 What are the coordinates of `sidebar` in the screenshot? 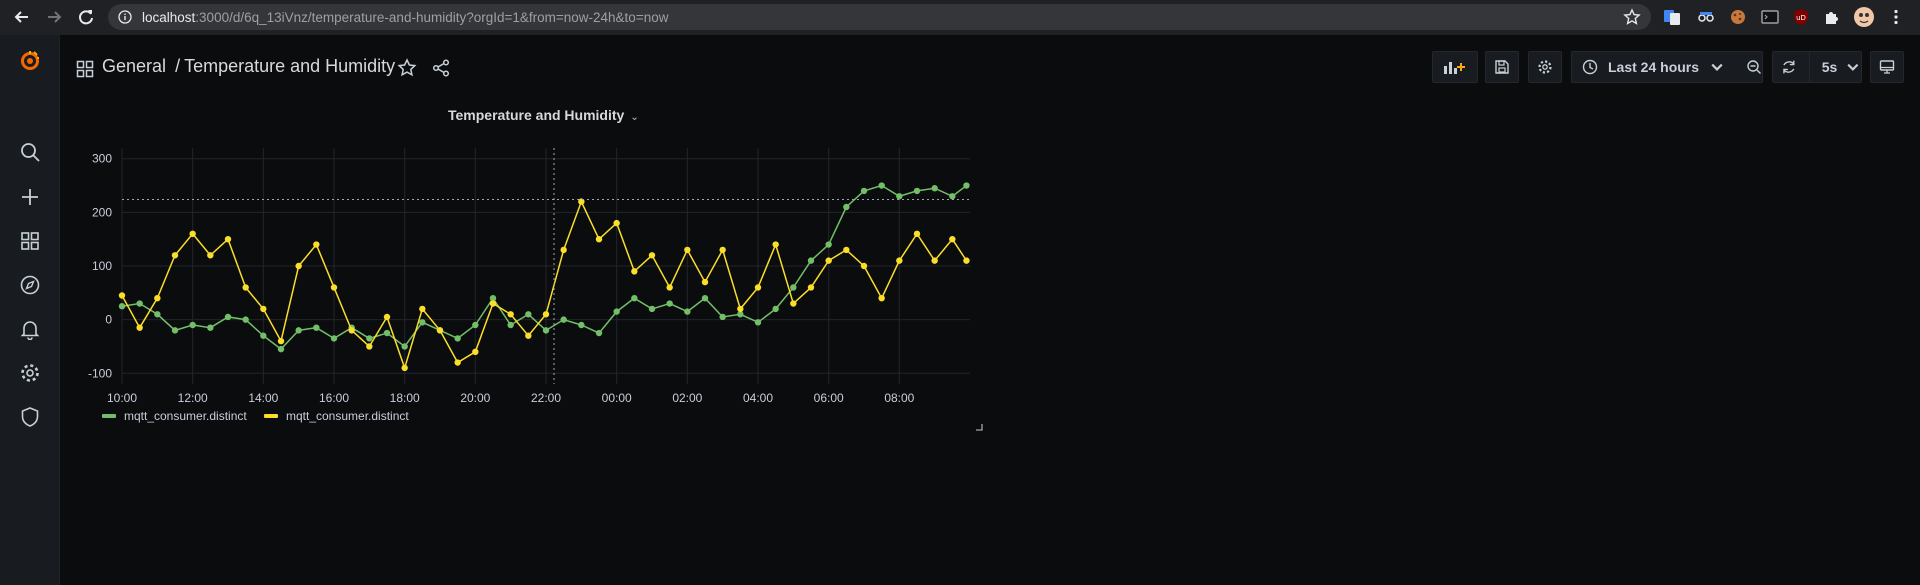 It's located at (30, 310).